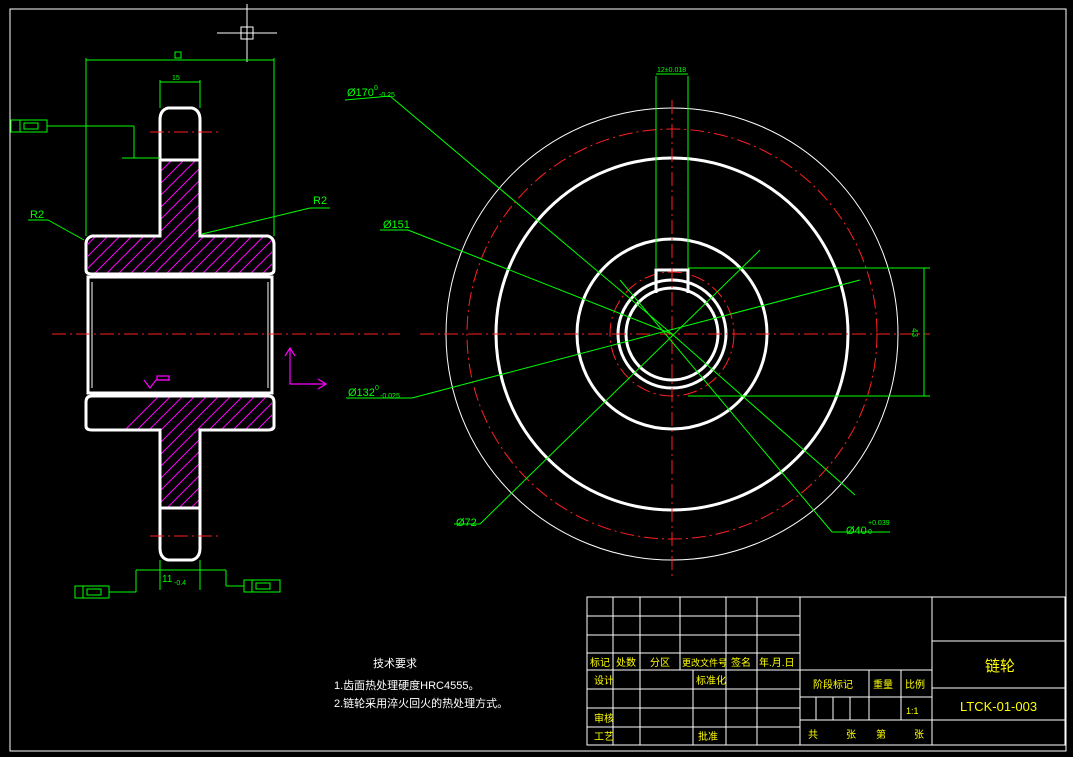 The height and width of the screenshot is (757, 1073). Describe the element at coordinates (671, 70) in the screenshot. I see `keyway-label: 12±0.018` at that location.